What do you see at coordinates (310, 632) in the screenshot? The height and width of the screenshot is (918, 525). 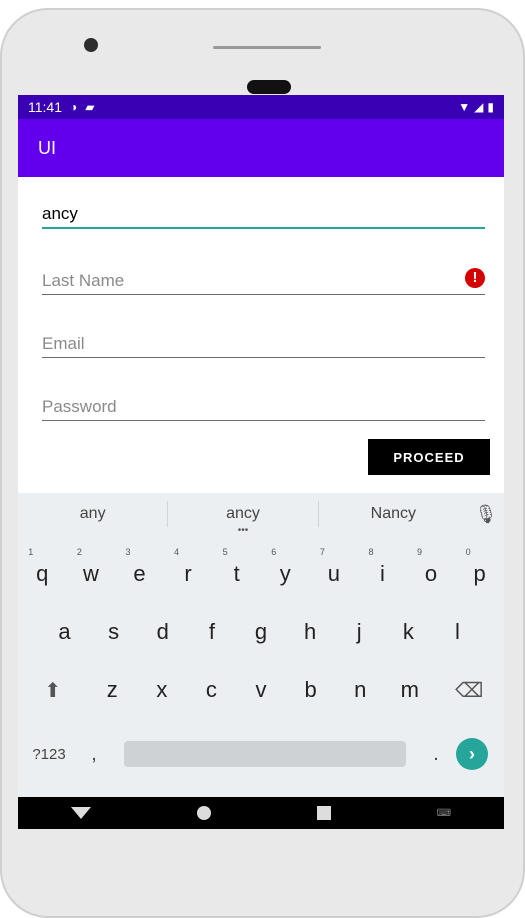 I see `key-h: h` at bounding box center [310, 632].